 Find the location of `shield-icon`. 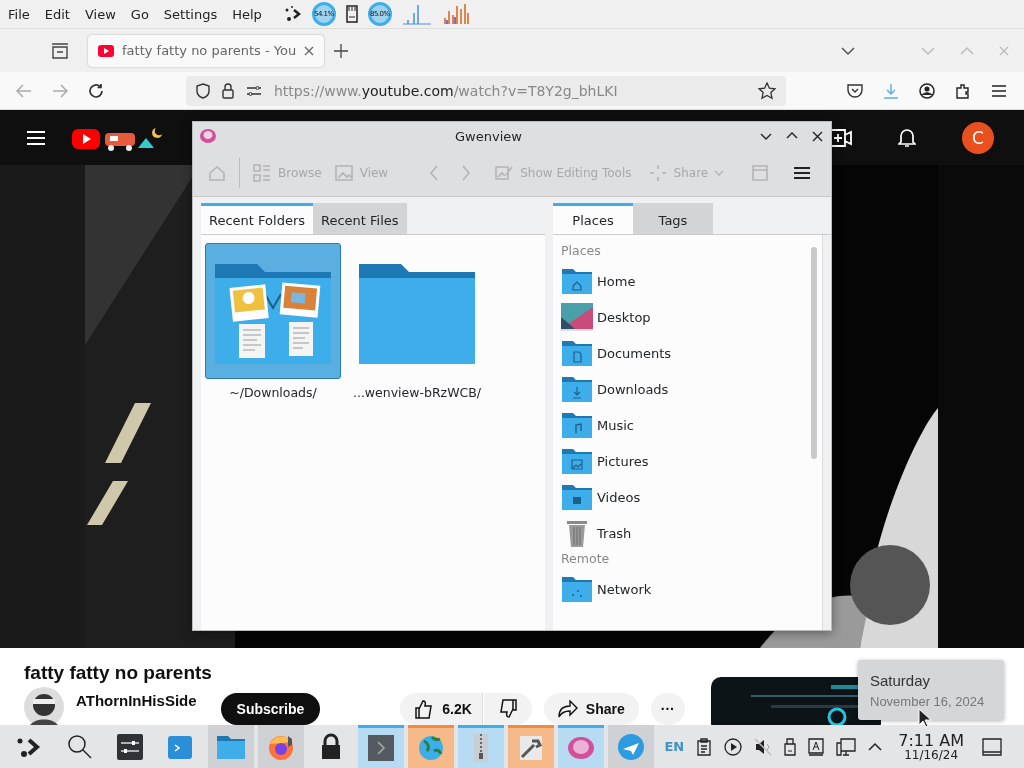

shield-icon is located at coordinates (203, 90).